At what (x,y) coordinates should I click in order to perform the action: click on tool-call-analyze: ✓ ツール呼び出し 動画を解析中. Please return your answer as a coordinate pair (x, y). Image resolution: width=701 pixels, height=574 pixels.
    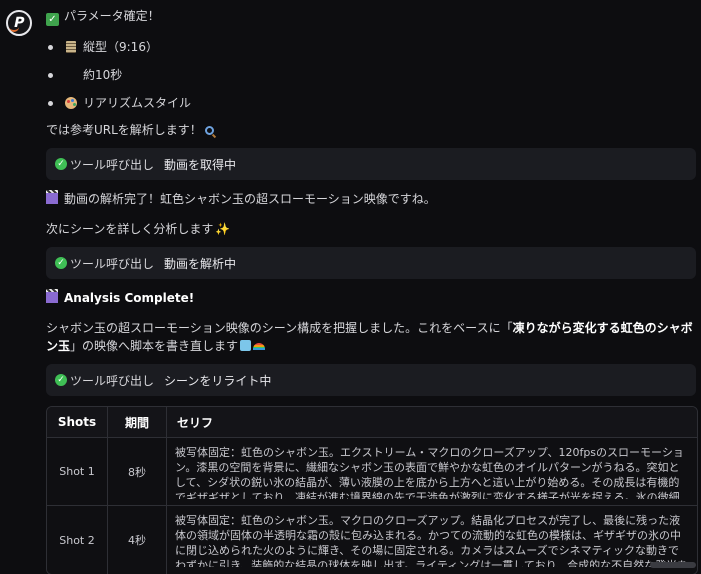
    Looking at the image, I should click on (371, 263).